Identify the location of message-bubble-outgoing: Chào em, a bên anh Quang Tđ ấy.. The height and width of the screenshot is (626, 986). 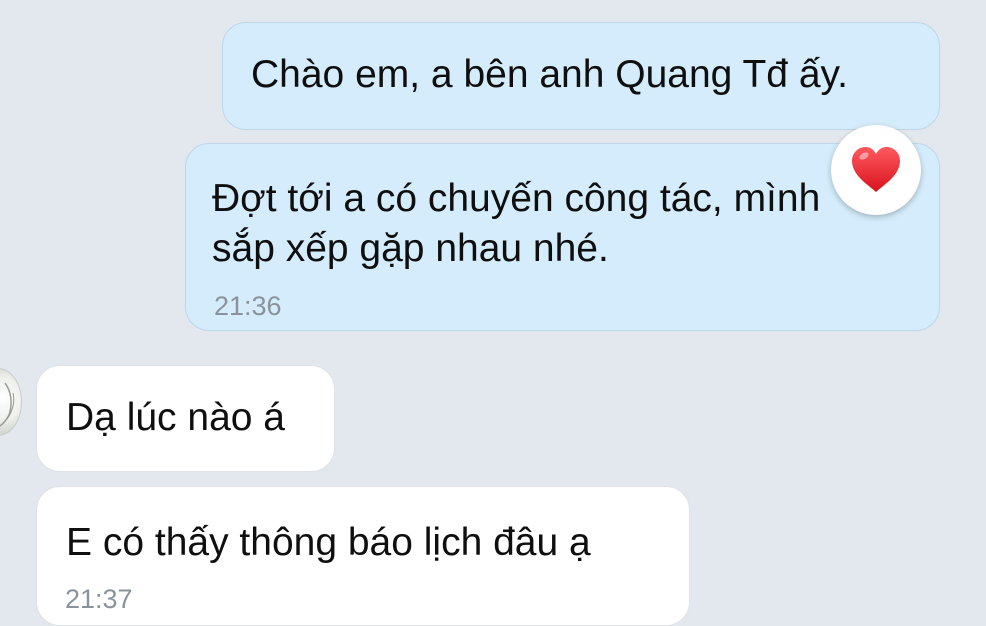
(581, 76).